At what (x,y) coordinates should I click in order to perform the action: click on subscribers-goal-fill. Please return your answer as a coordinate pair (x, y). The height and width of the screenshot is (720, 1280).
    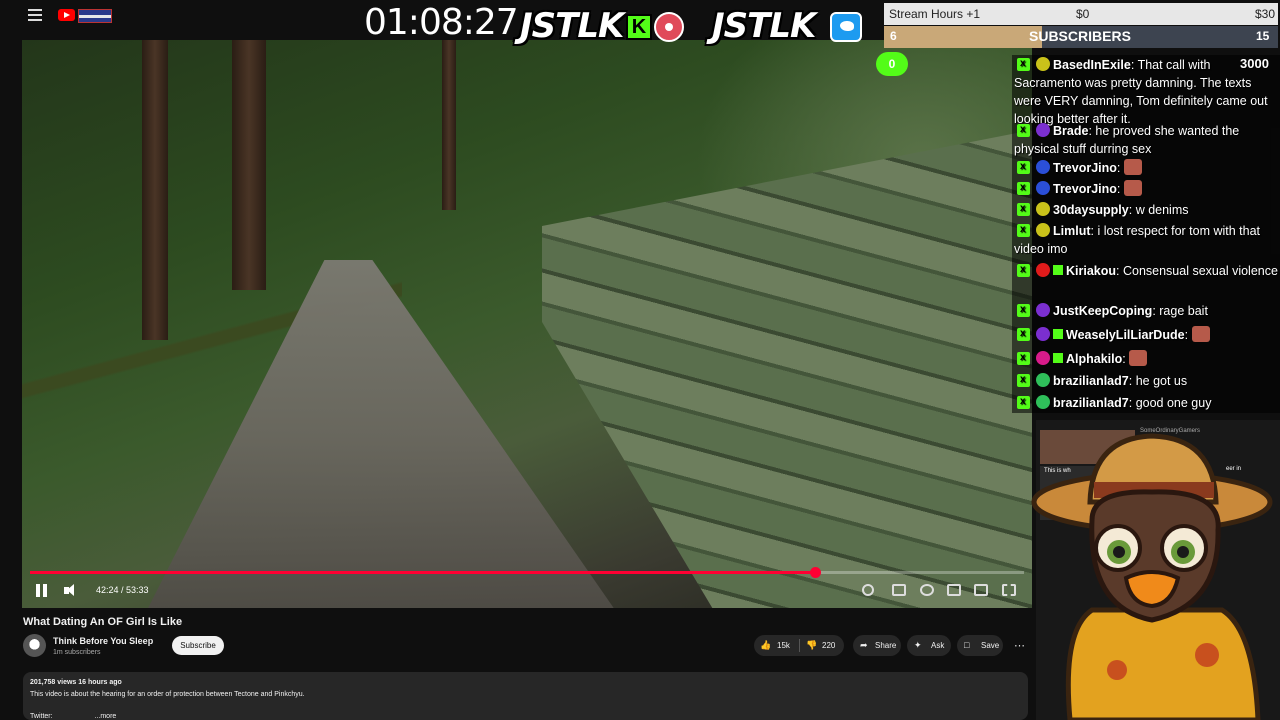
    Looking at the image, I should click on (963, 37).